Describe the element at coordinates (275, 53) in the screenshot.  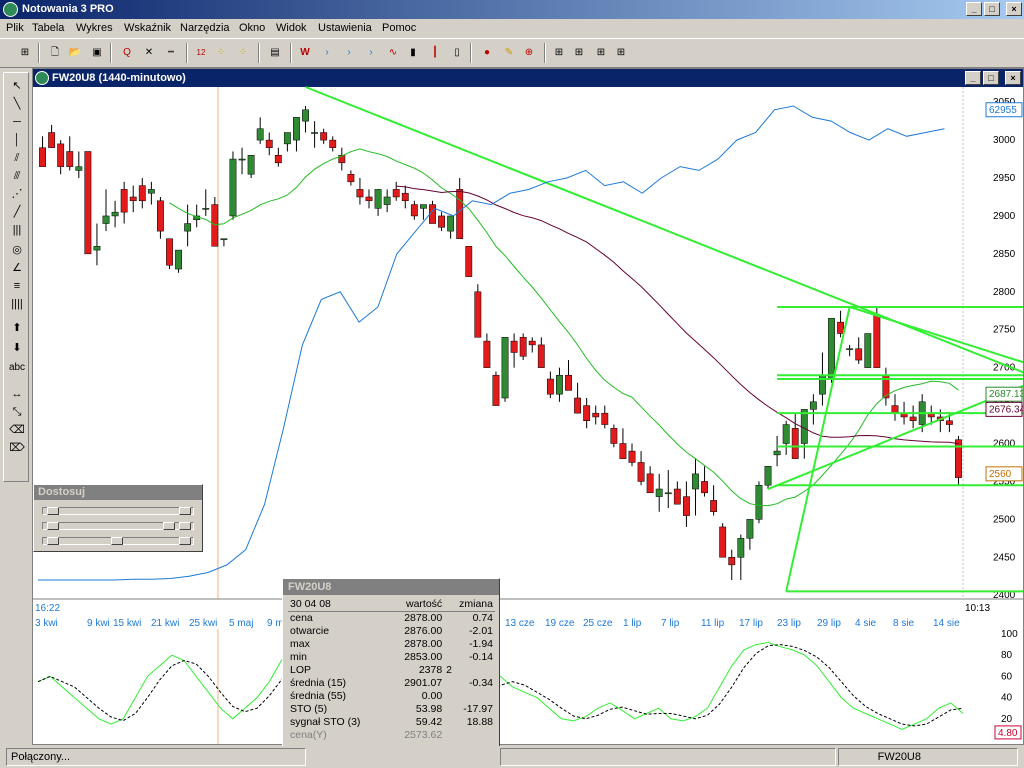
I see `add-indicator-icon: ▤` at that location.